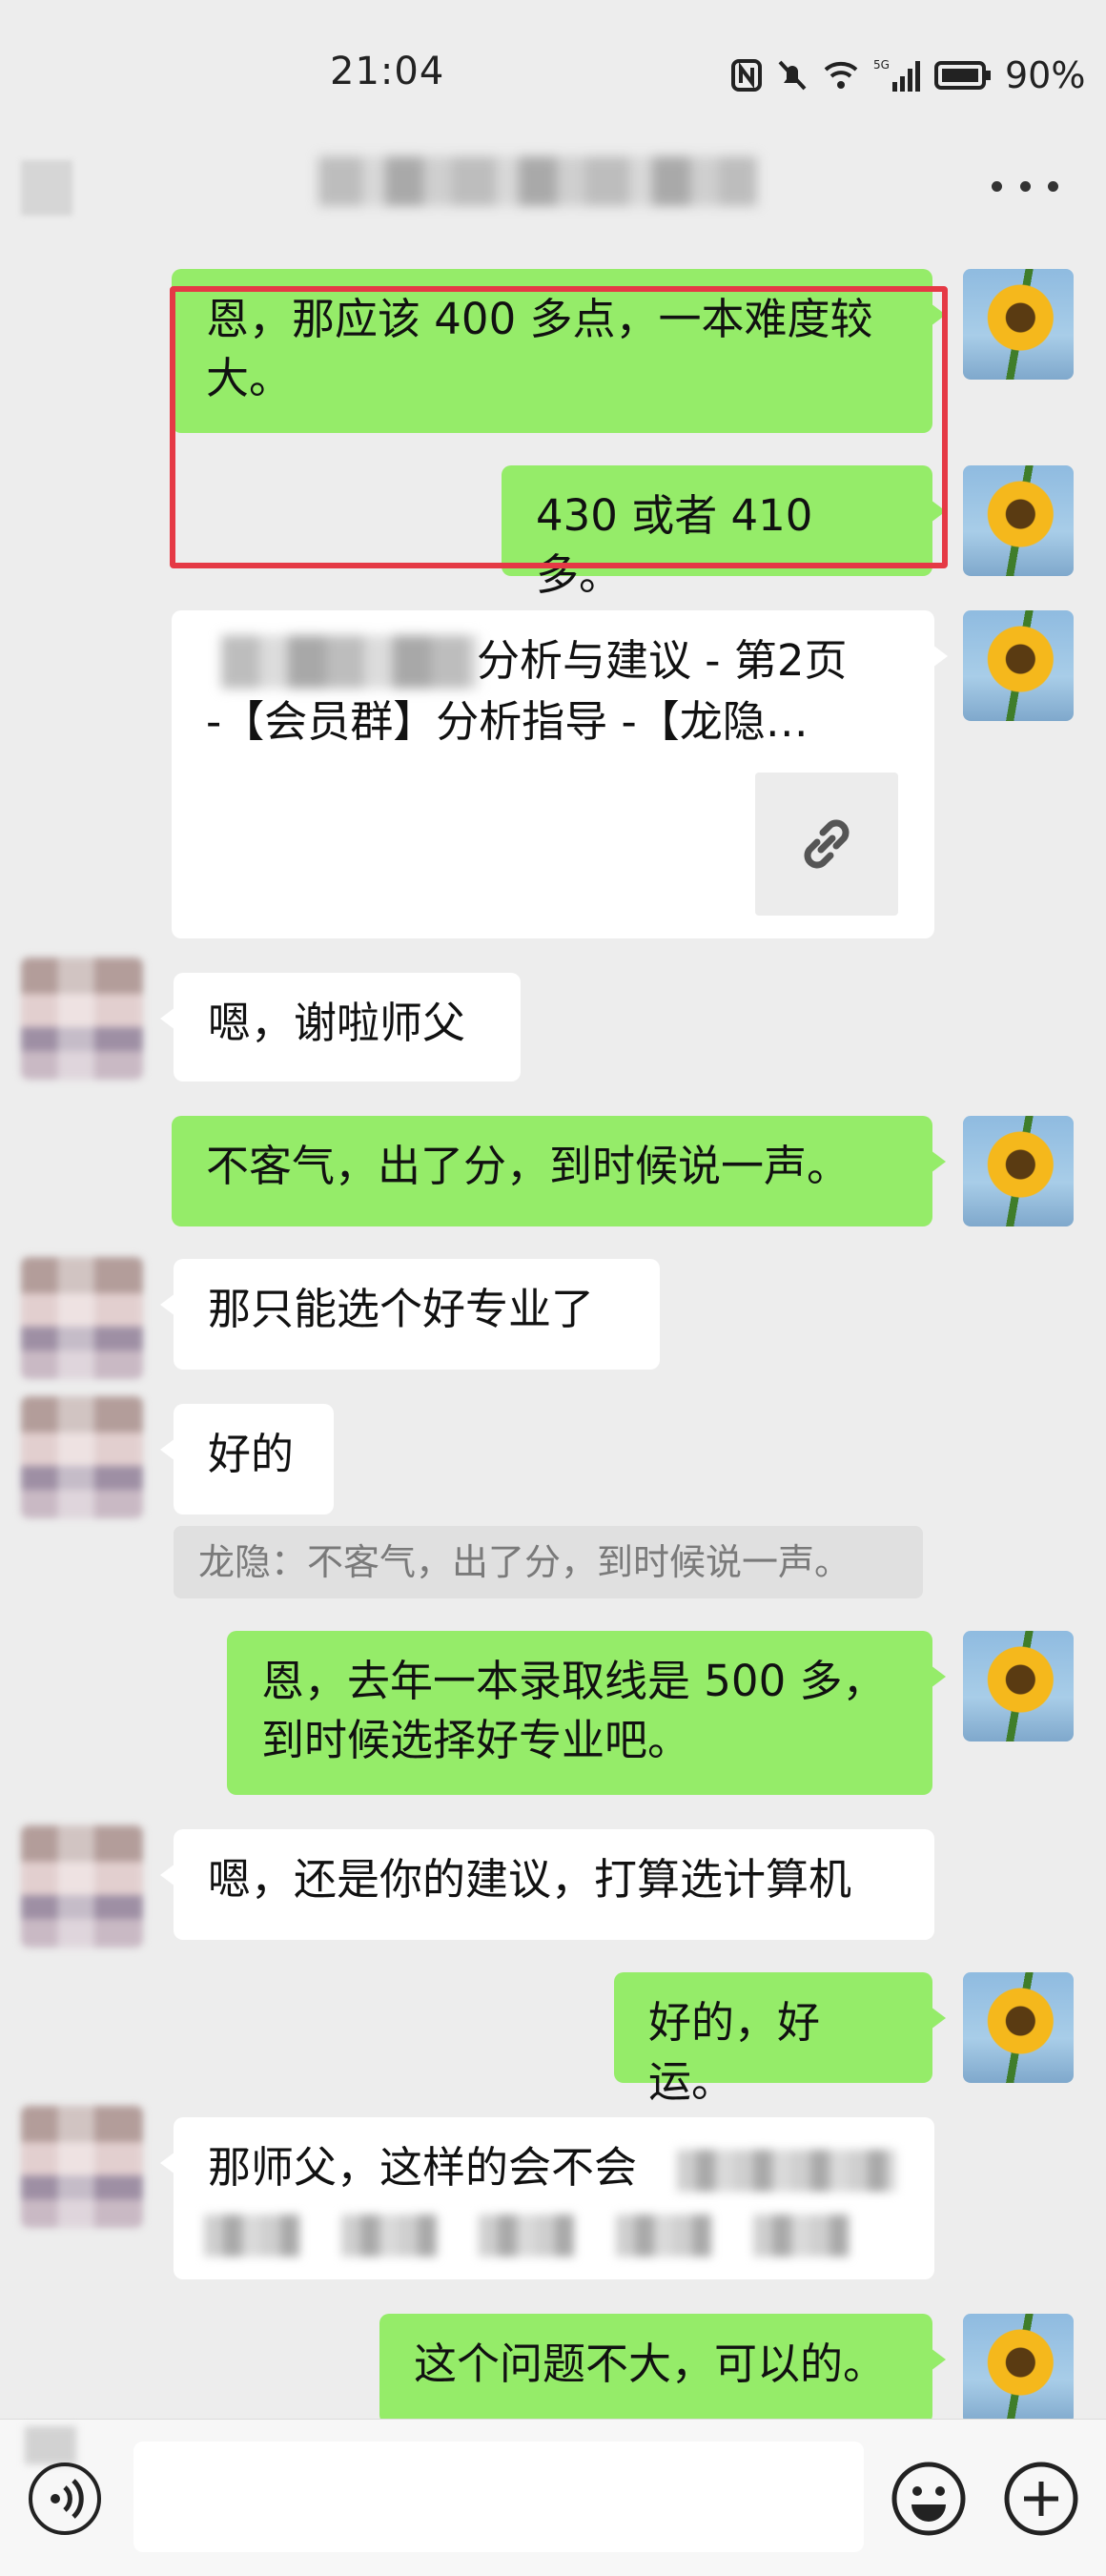 The height and width of the screenshot is (2576, 1106). I want to click on more-dots-icon, so click(1025, 186).